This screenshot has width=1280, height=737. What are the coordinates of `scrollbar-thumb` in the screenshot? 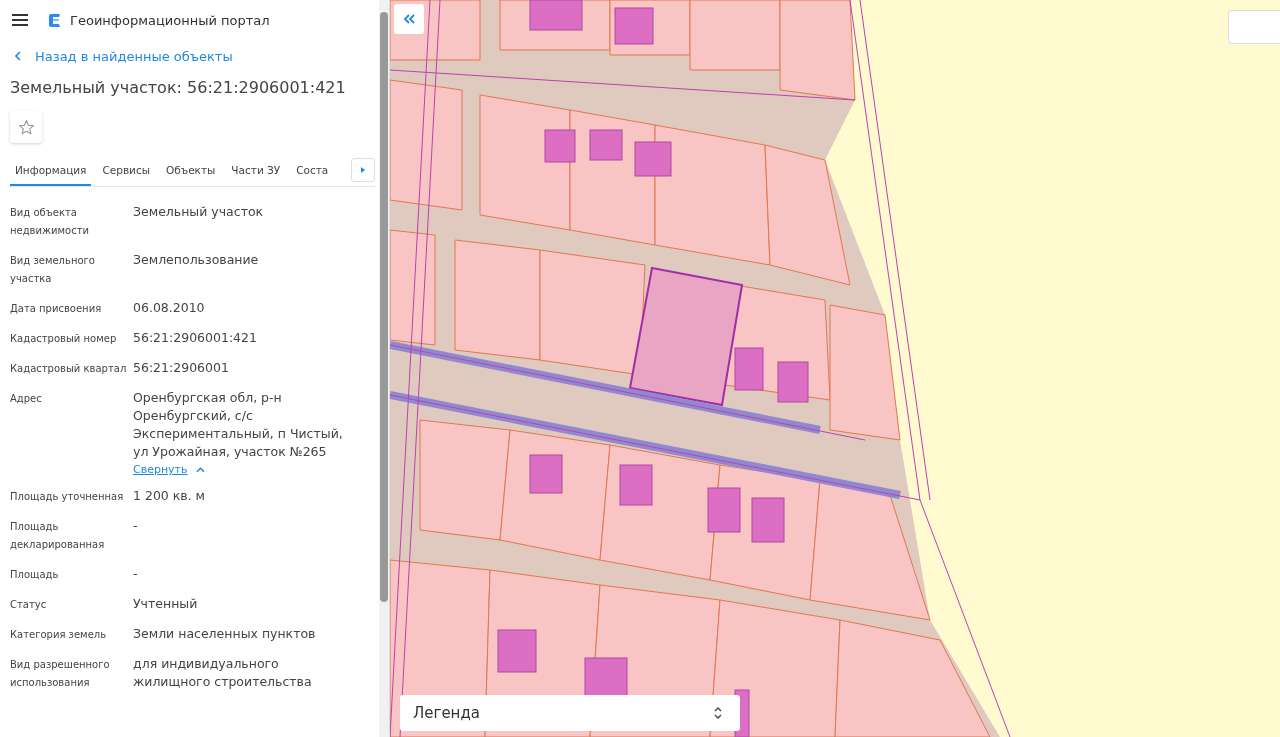 It's located at (384, 307).